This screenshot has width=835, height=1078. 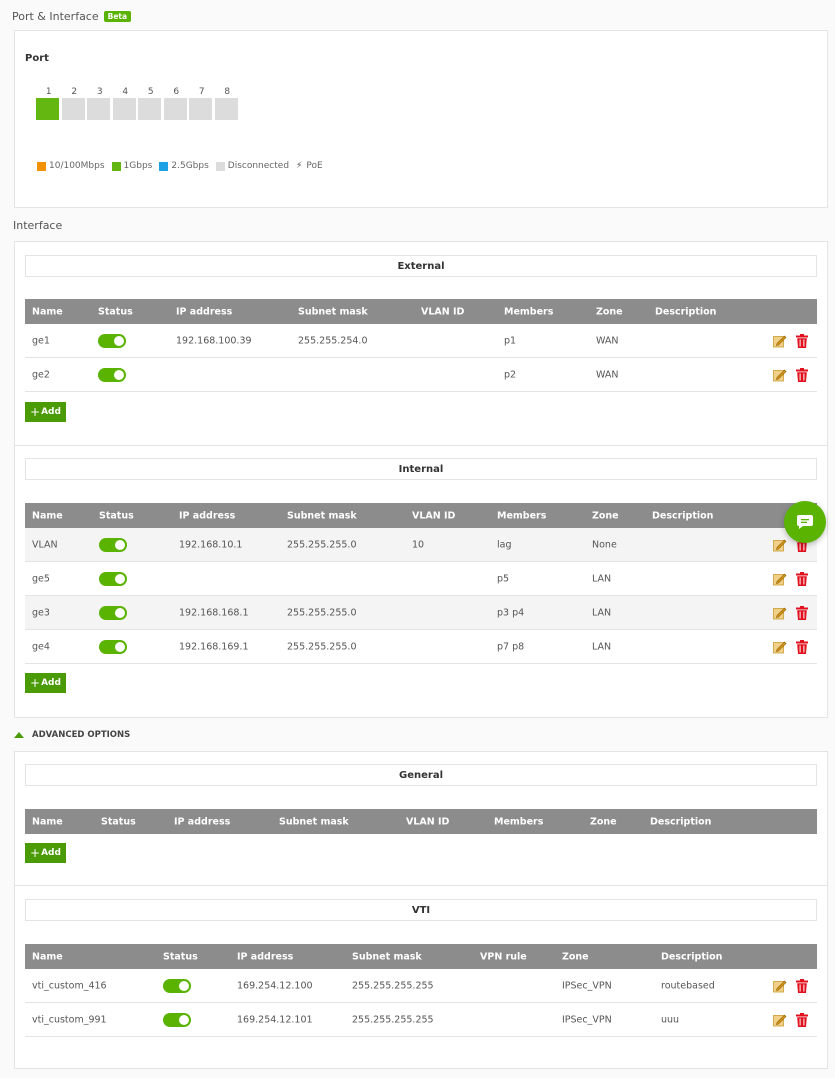 I want to click on add-internal-button: + Add, so click(x=45, y=683).